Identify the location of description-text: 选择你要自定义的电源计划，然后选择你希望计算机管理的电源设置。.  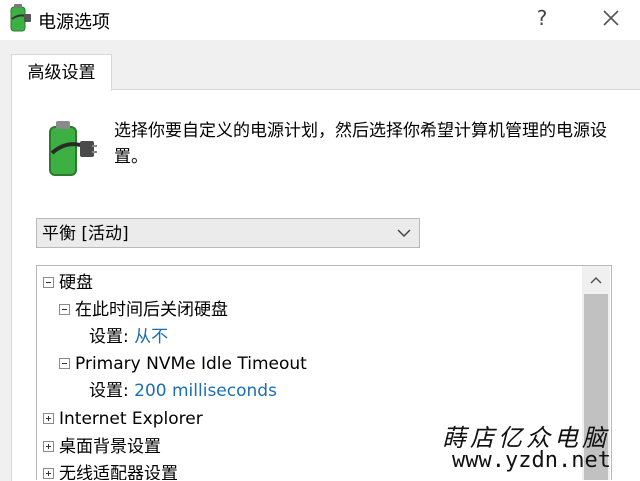
(360, 144).